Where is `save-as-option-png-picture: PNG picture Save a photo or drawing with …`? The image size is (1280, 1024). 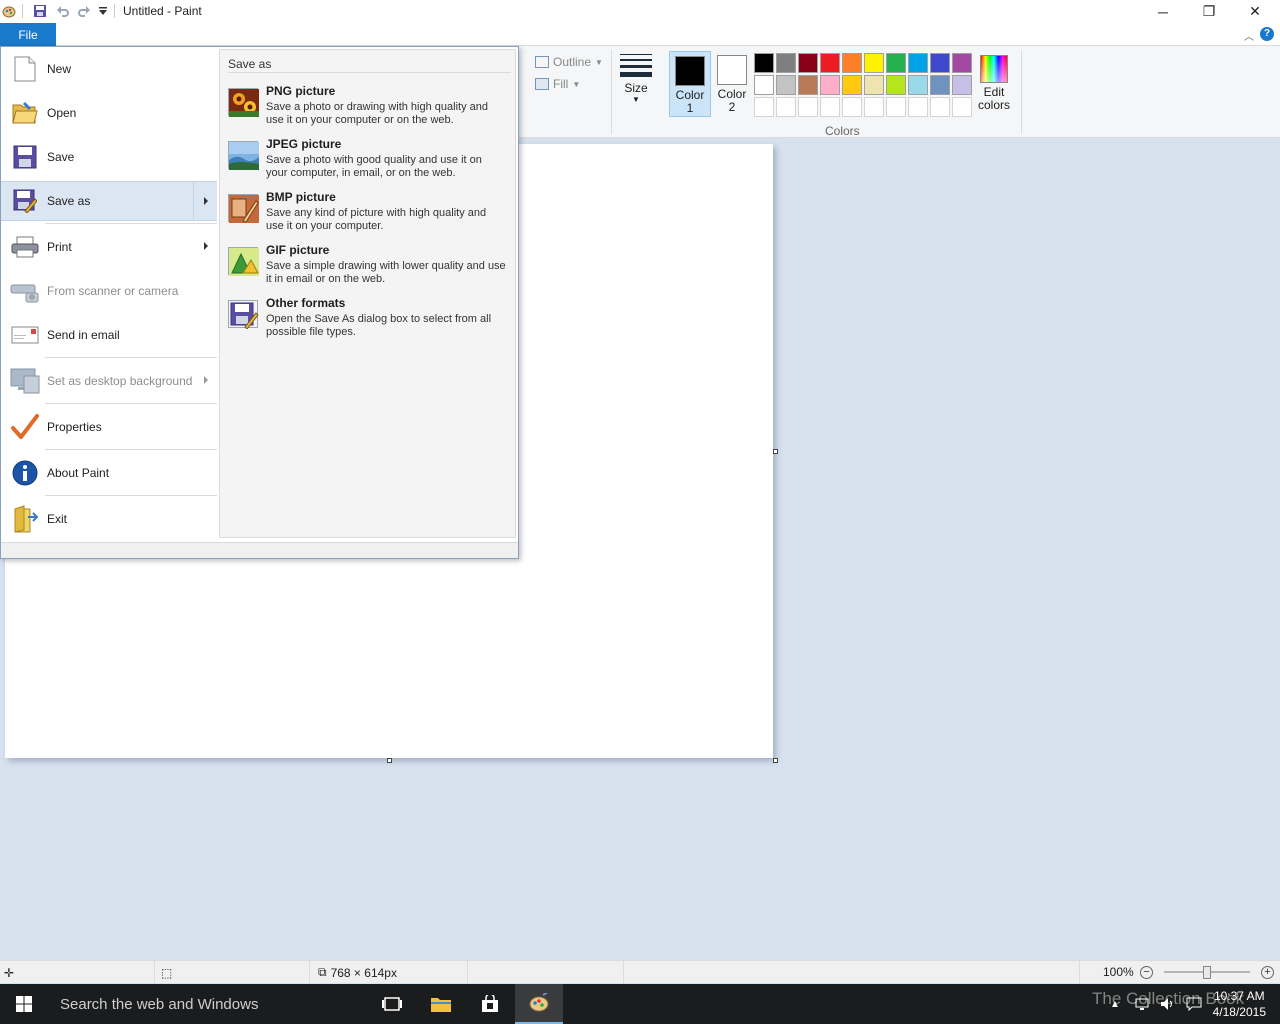
save-as-option-png-picture: PNG picture Save a photo or drawing with … is located at coordinates (369, 109).